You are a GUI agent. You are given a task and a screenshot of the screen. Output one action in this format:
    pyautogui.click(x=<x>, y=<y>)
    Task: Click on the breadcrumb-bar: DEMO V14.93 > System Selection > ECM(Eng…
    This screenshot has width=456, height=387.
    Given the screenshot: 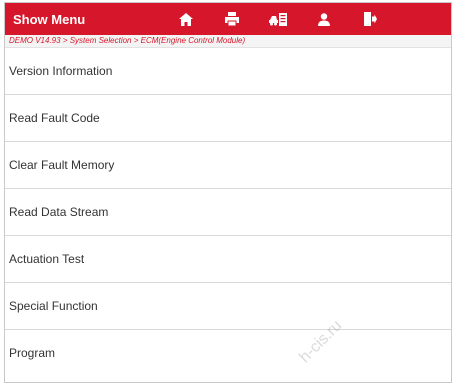 What is the action you would take?
    pyautogui.click(x=228, y=41)
    